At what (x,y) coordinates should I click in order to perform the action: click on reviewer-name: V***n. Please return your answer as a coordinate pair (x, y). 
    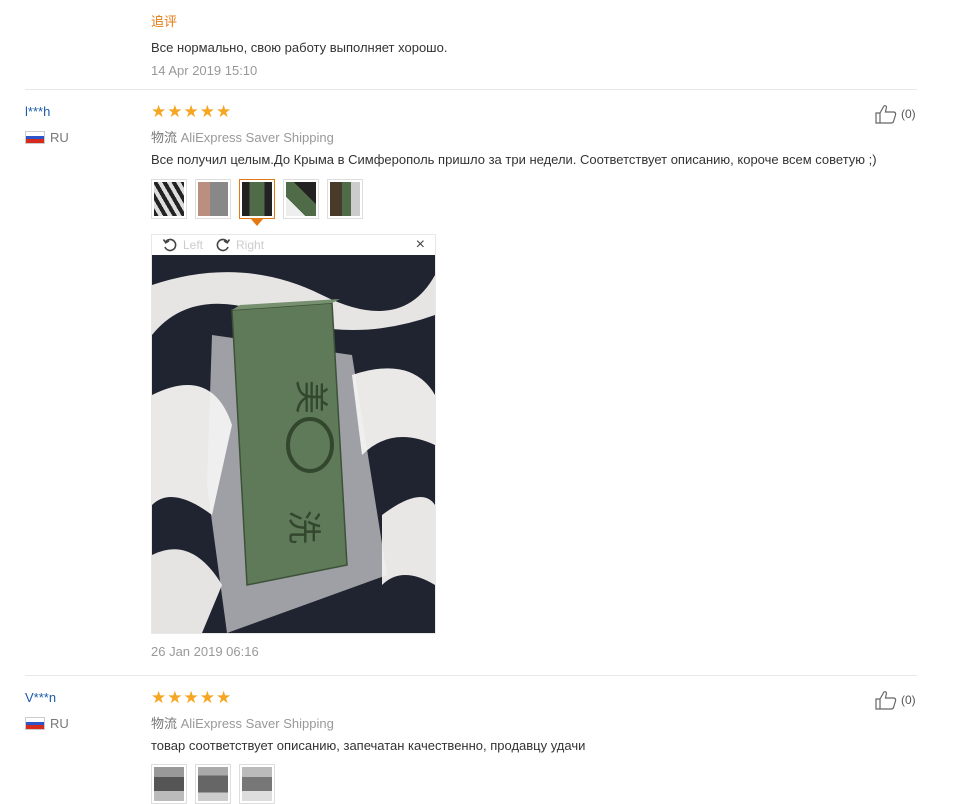
    Looking at the image, I should click on (41, 697).